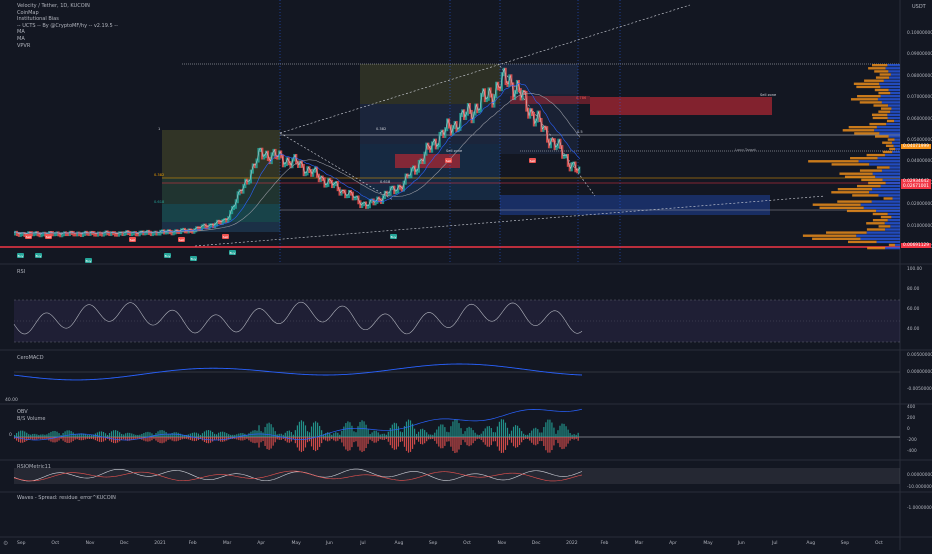  Describe the element at coordinates (67, 46) in the screenshot. I see `legend-line-6: VPVR` at that location.